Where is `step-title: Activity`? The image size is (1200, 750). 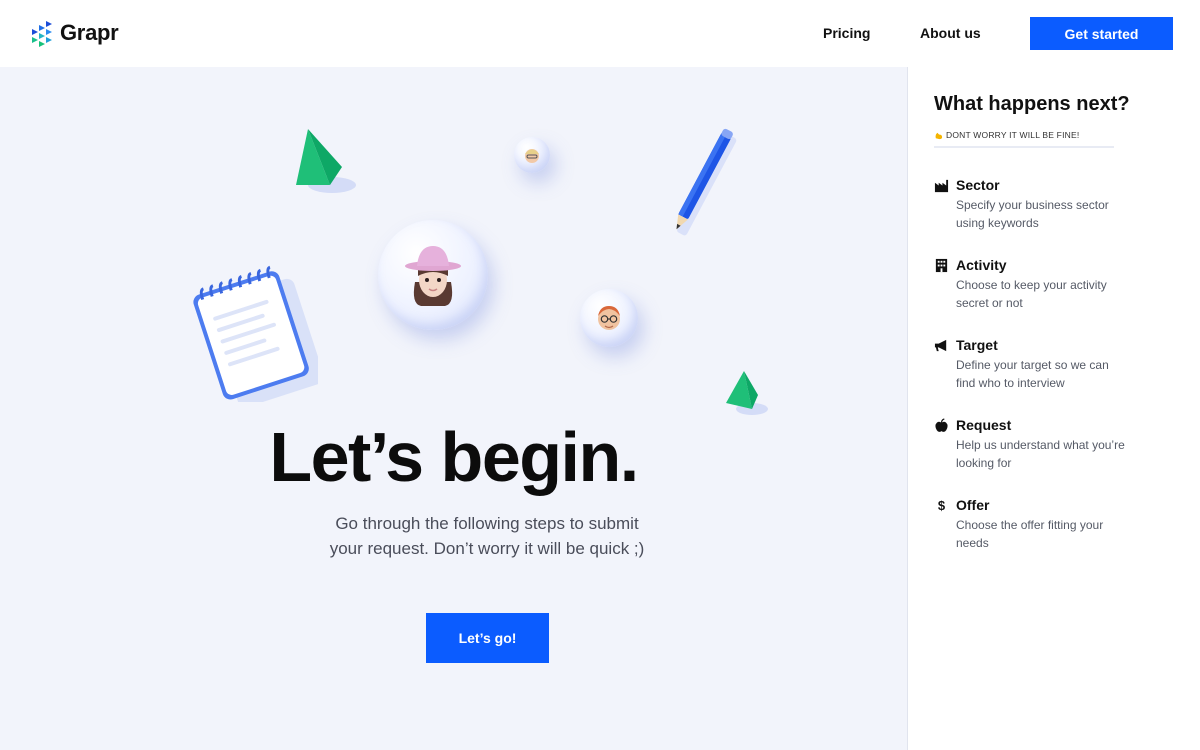 step-title: Activity is located at coordinates (981, 265).